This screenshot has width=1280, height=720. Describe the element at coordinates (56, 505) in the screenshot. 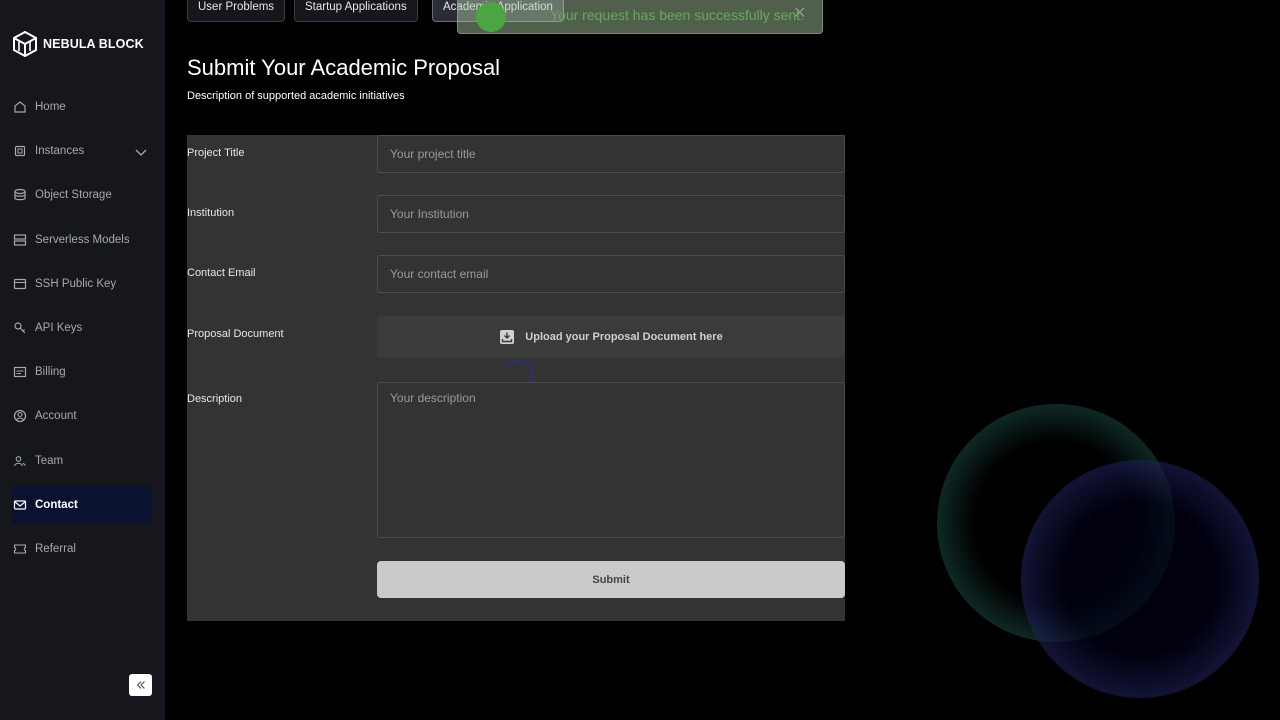

I see `sidebar-item-label: Contact` at that location.